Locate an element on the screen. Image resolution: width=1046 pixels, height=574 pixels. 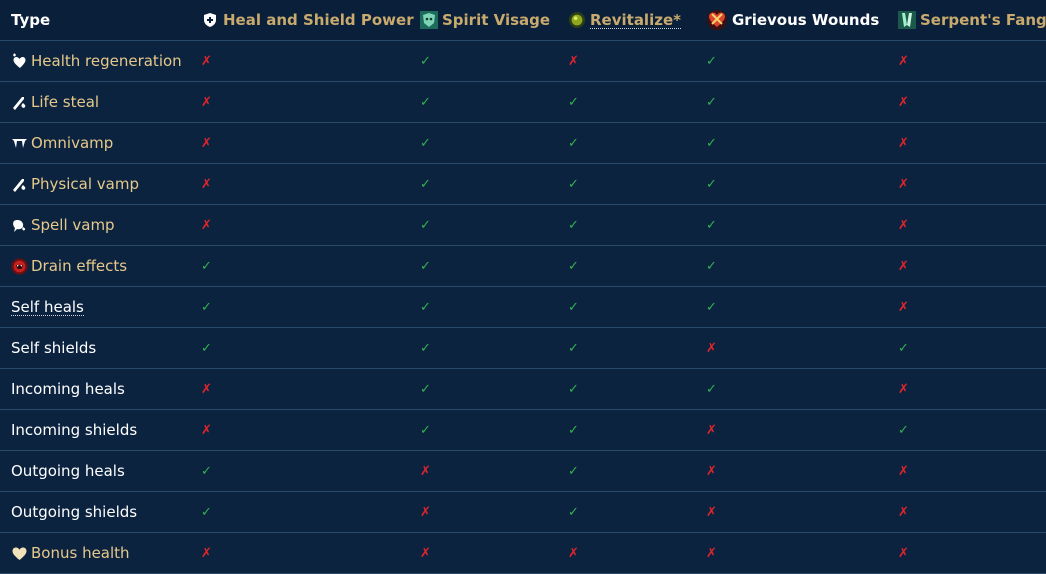
row-type-label: Outgoing shields is located at coordinates (74, 512).